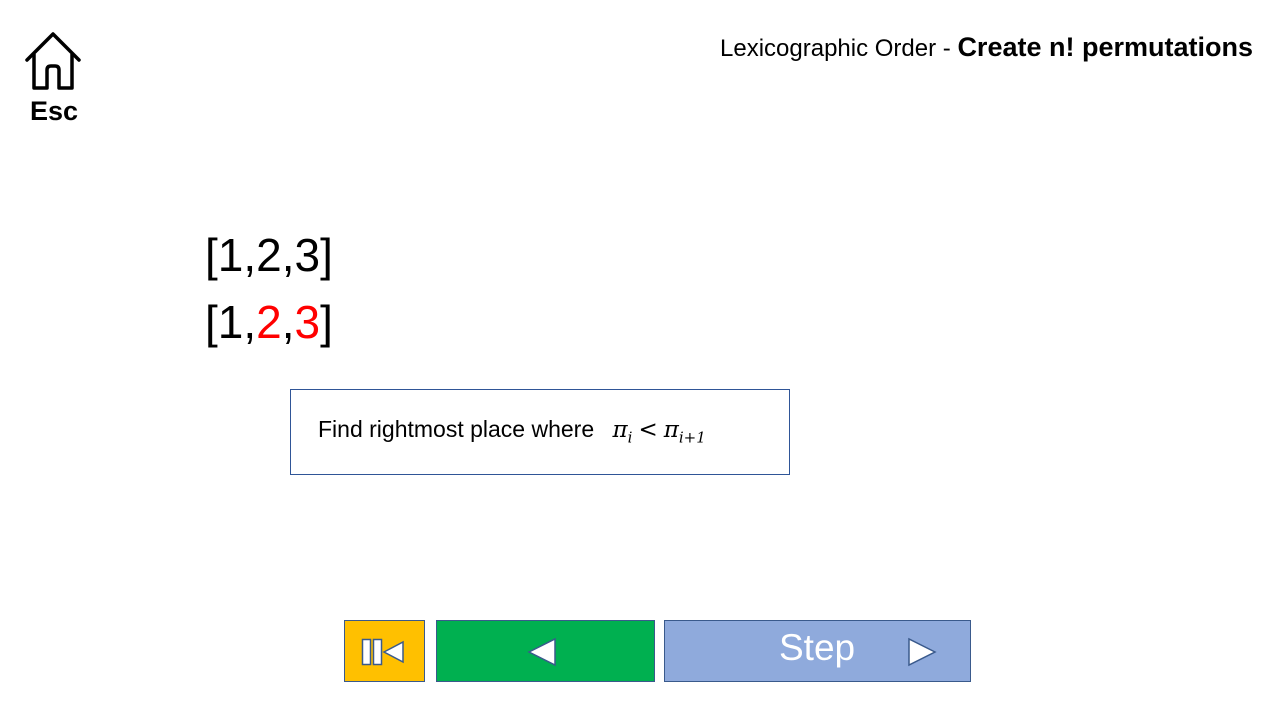  I want to click on home-icon, so click(53, 61).